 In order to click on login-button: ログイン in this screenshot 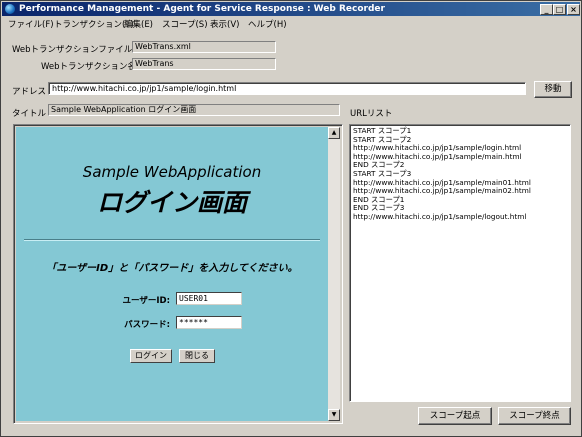, I will do `click(151, 356)`.